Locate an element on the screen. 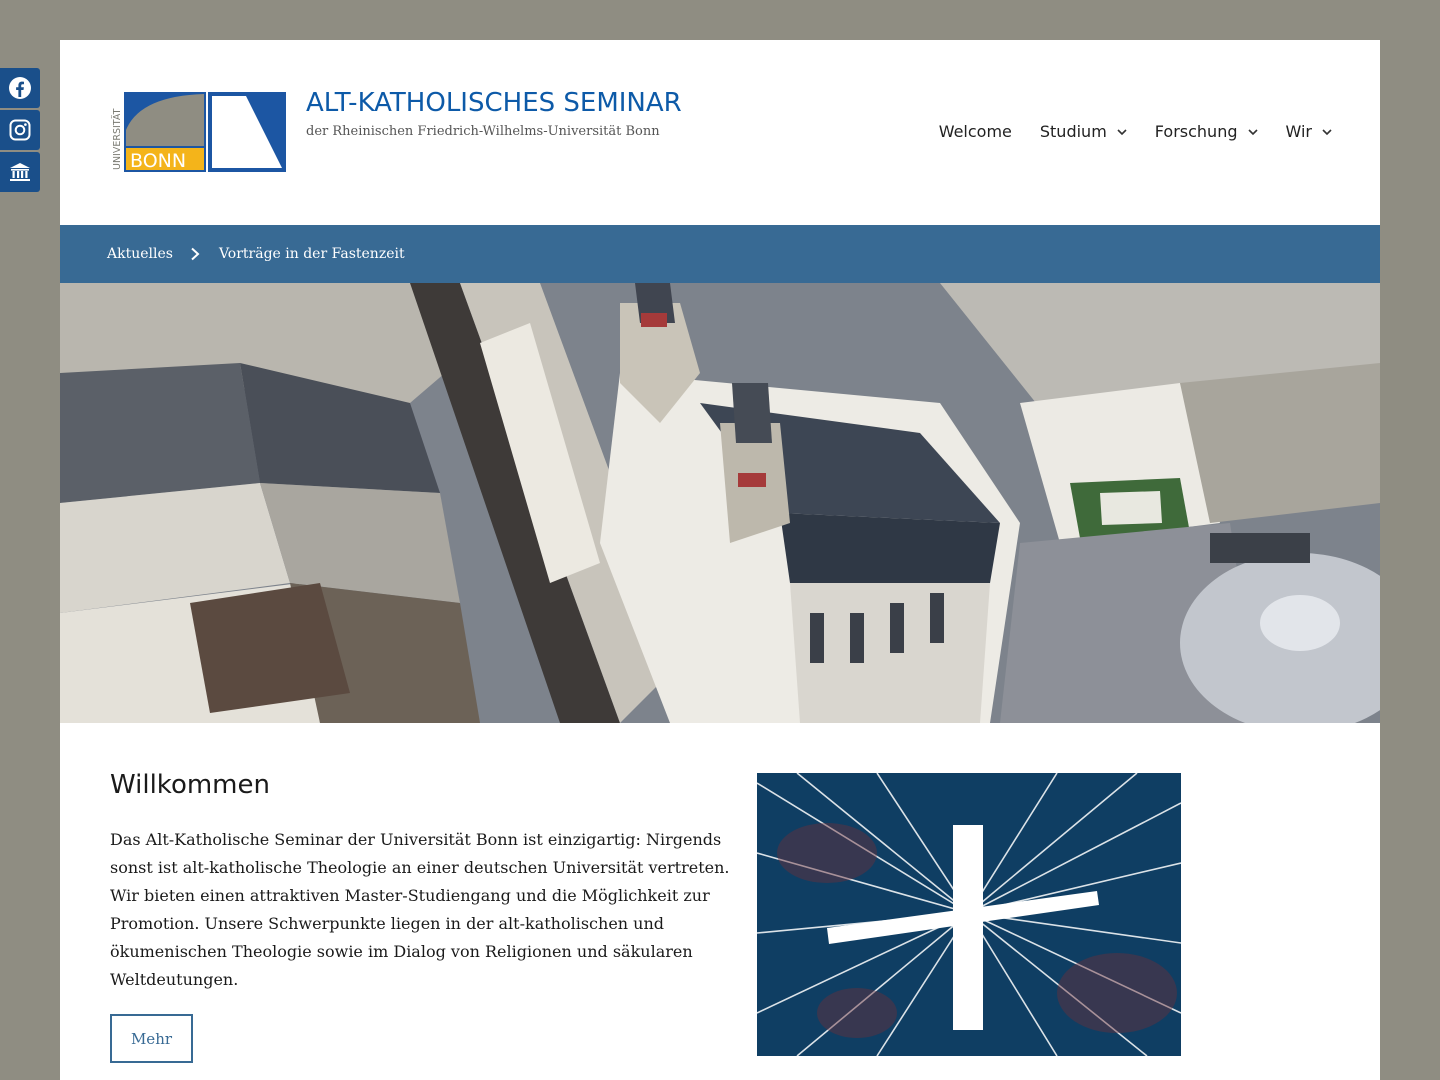  facebook-icon is located at coordinates (20, 88).